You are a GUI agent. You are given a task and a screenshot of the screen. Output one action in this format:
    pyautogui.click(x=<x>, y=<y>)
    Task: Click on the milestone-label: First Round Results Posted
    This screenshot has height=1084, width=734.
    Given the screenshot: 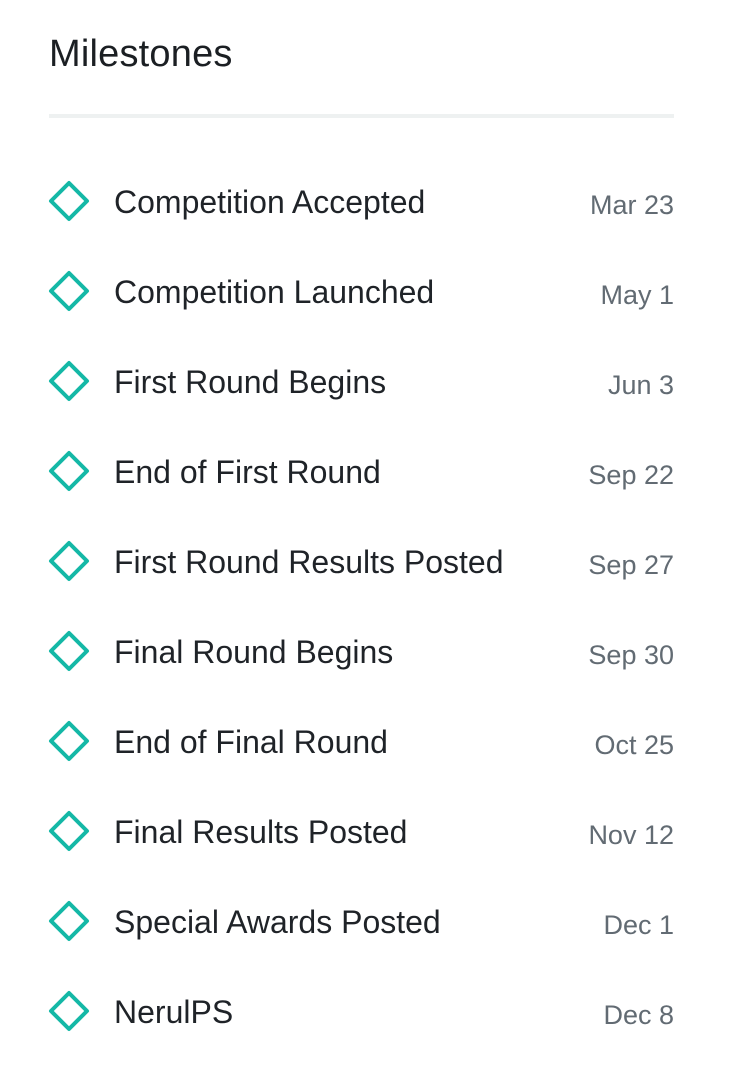 What is the action you would take?
    pyautogui.click(x=309, y=562)
    